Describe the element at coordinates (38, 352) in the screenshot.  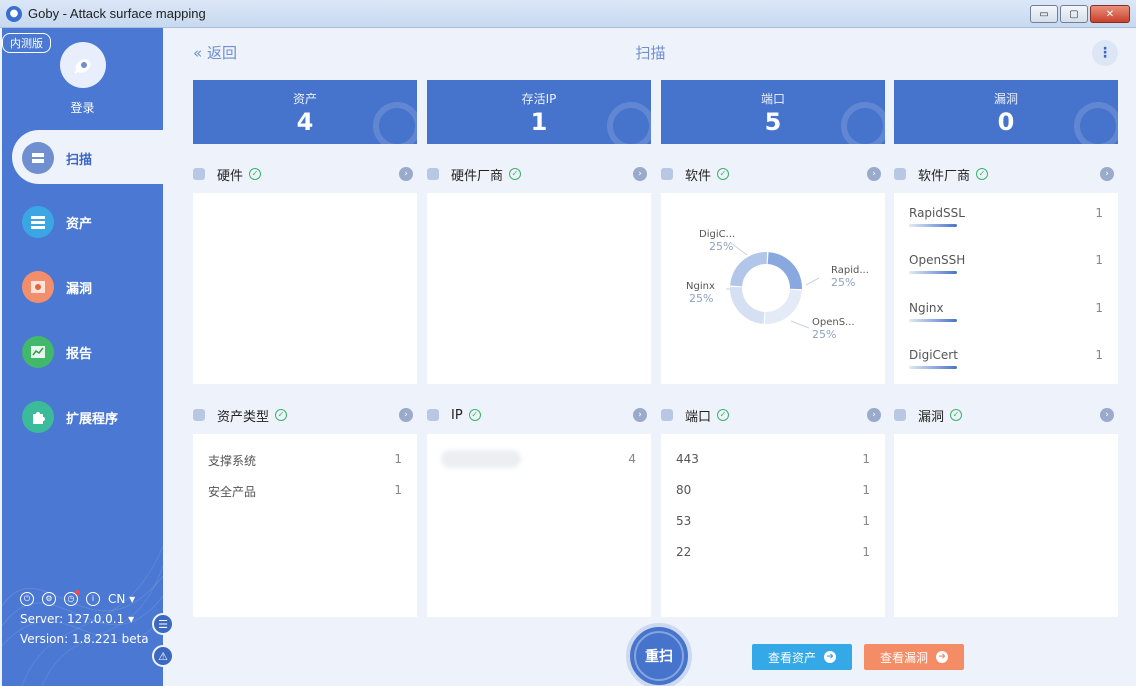
I see `report-icon` at that location.